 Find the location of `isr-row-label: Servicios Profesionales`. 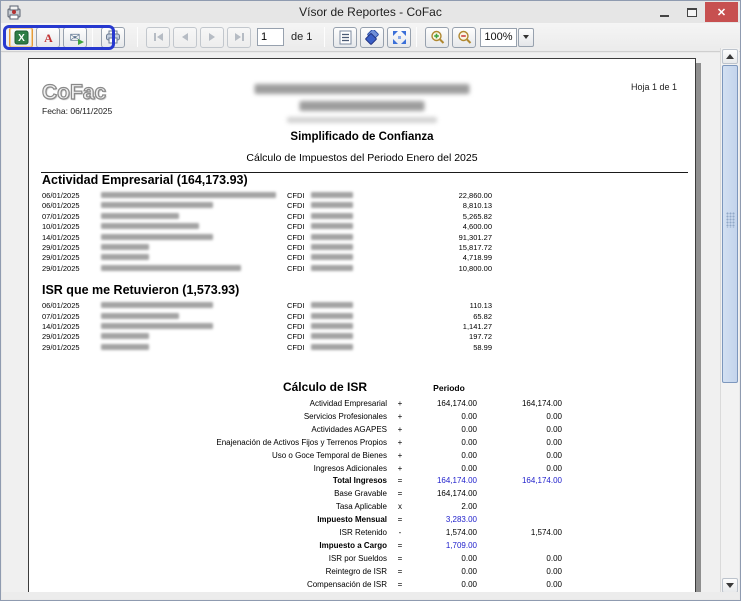

isr-row-label: Servicios Profesionales is located at coordinates (345, 416).